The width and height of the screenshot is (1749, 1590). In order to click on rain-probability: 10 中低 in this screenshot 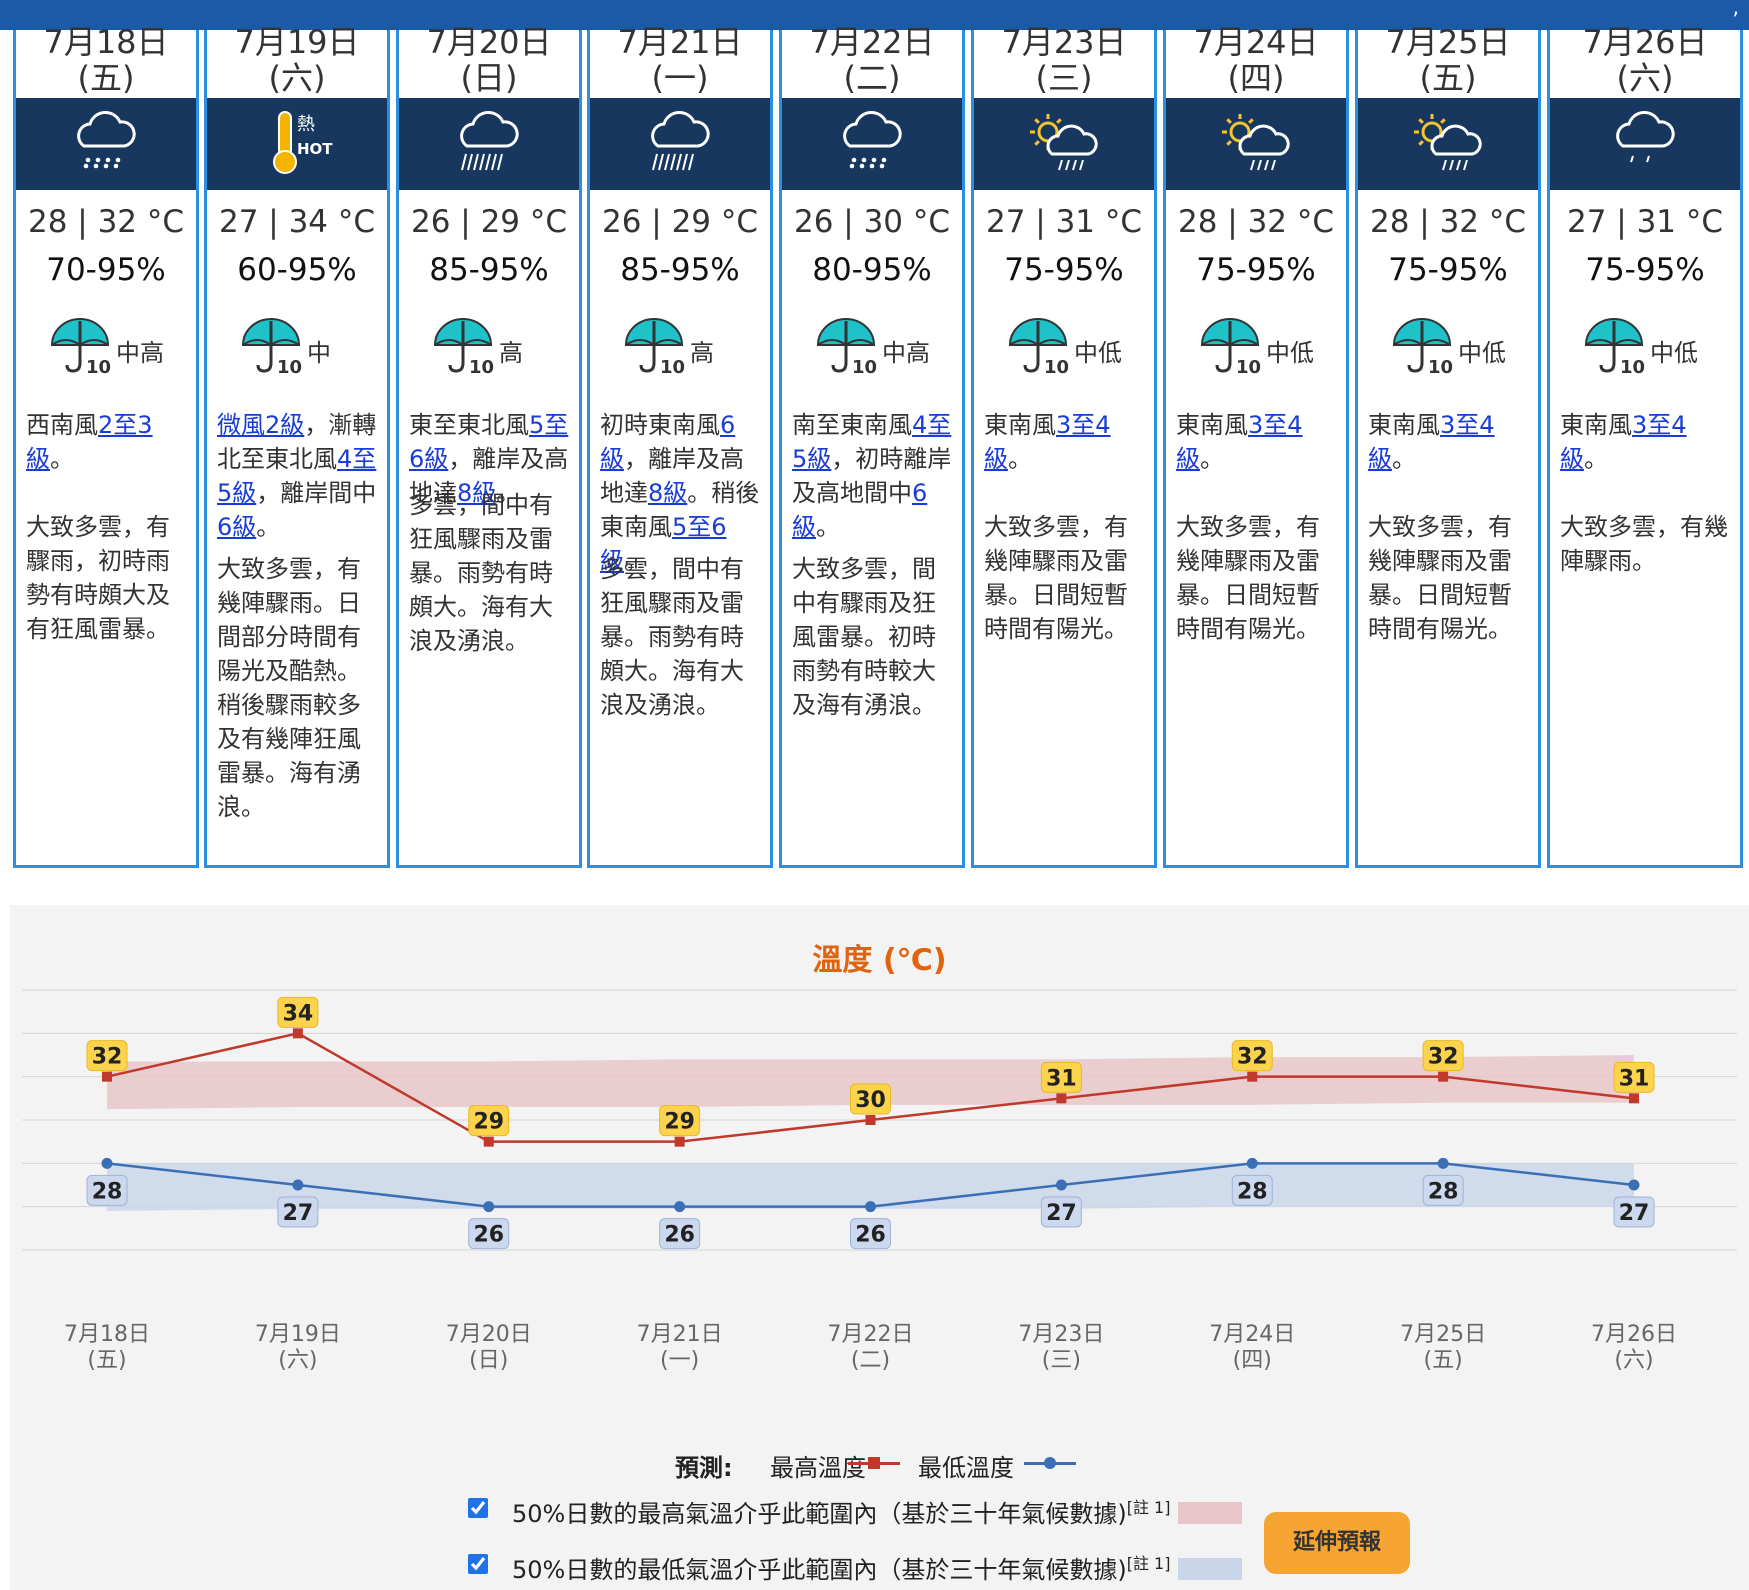, I will do `click(1645, 350)`.